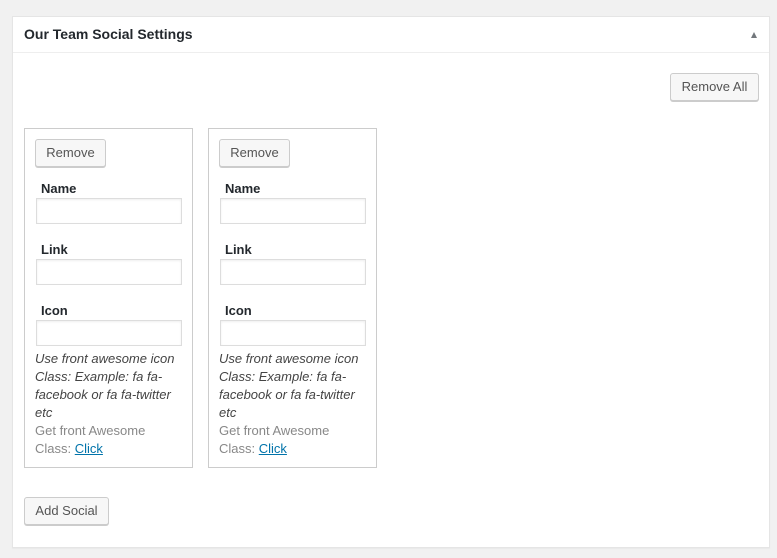  I want to click on panel-header: Our Team Social Settings, so click(391, 35).